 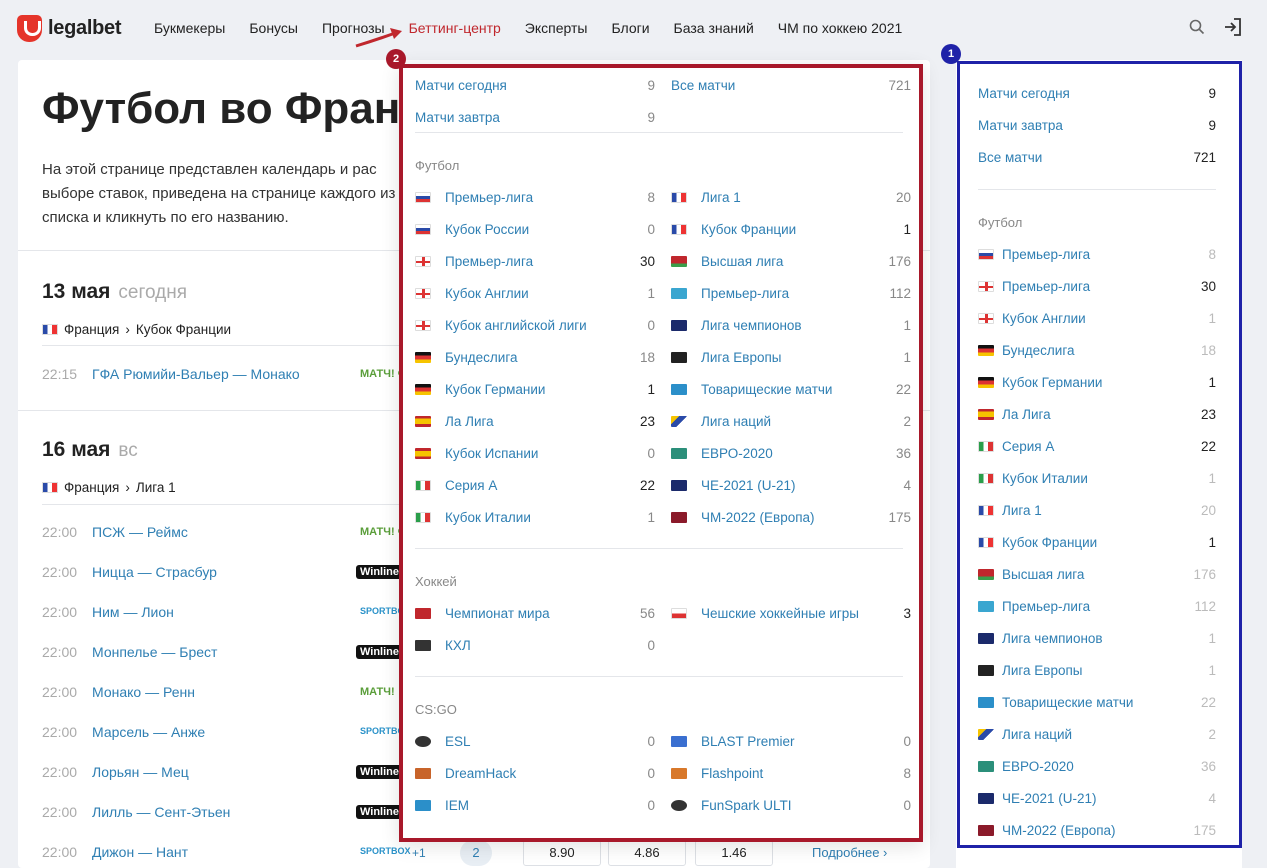 What do you see at coordinates (535, 261) in the screenshot?
I see `dropdown-item: Премьер-лига 30` at bounding box center [535, 261].